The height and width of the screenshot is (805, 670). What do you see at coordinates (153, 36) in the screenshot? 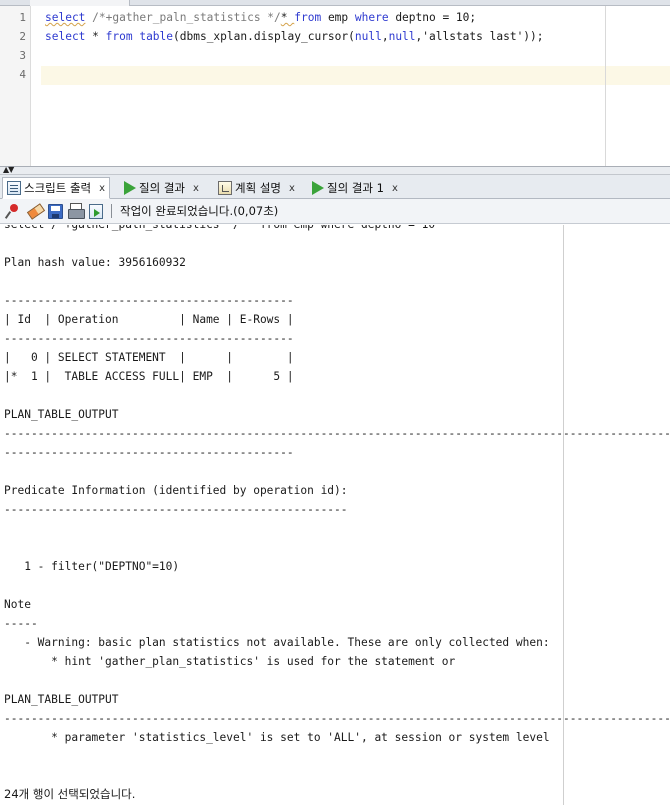
I see `keyword-table: table` at bounding box center [153, 36].